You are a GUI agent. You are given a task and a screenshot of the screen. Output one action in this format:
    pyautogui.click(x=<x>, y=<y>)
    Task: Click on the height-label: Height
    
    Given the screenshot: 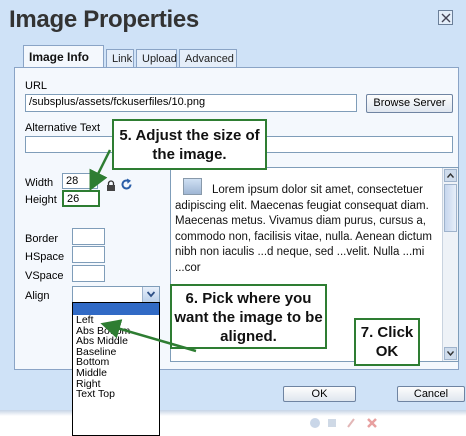 What is the action you would take?
    pyautogui.click(x=41, y=200)
    